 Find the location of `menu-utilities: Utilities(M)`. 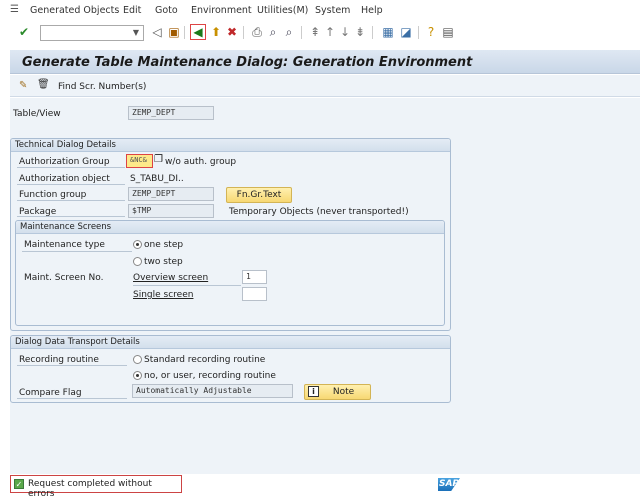

menu-utilities: Utilities(M) is located at coordinates (282, 10).